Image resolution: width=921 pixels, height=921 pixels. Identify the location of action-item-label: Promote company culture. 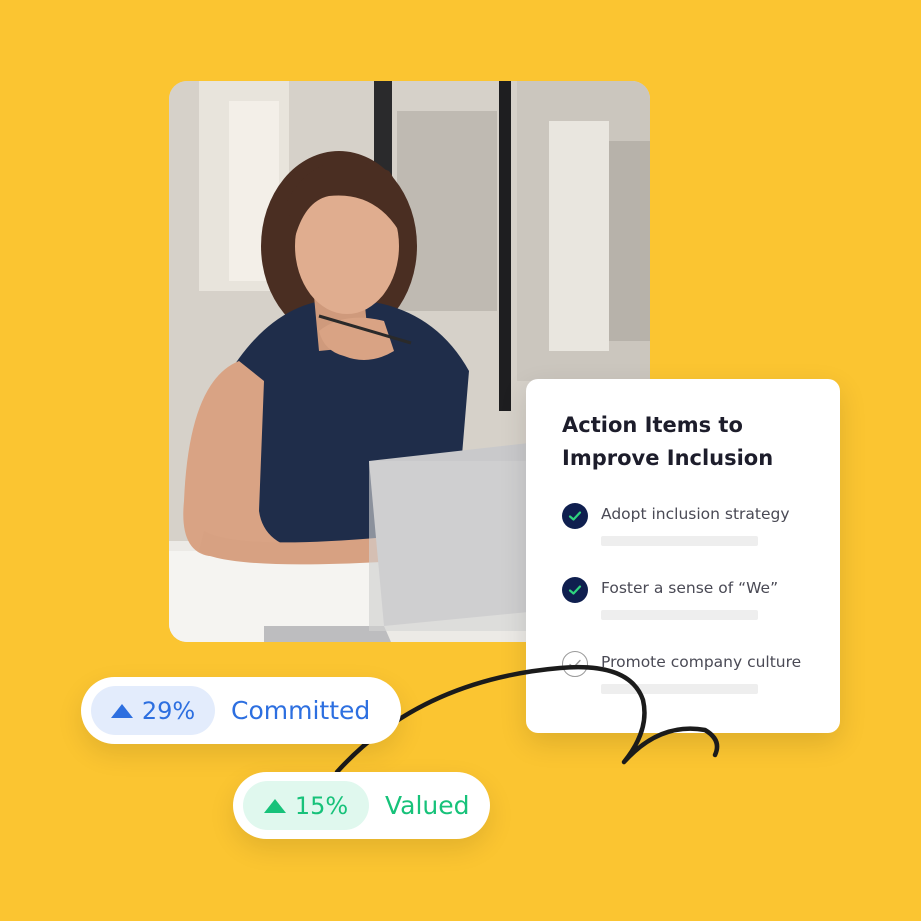
(701, 662).